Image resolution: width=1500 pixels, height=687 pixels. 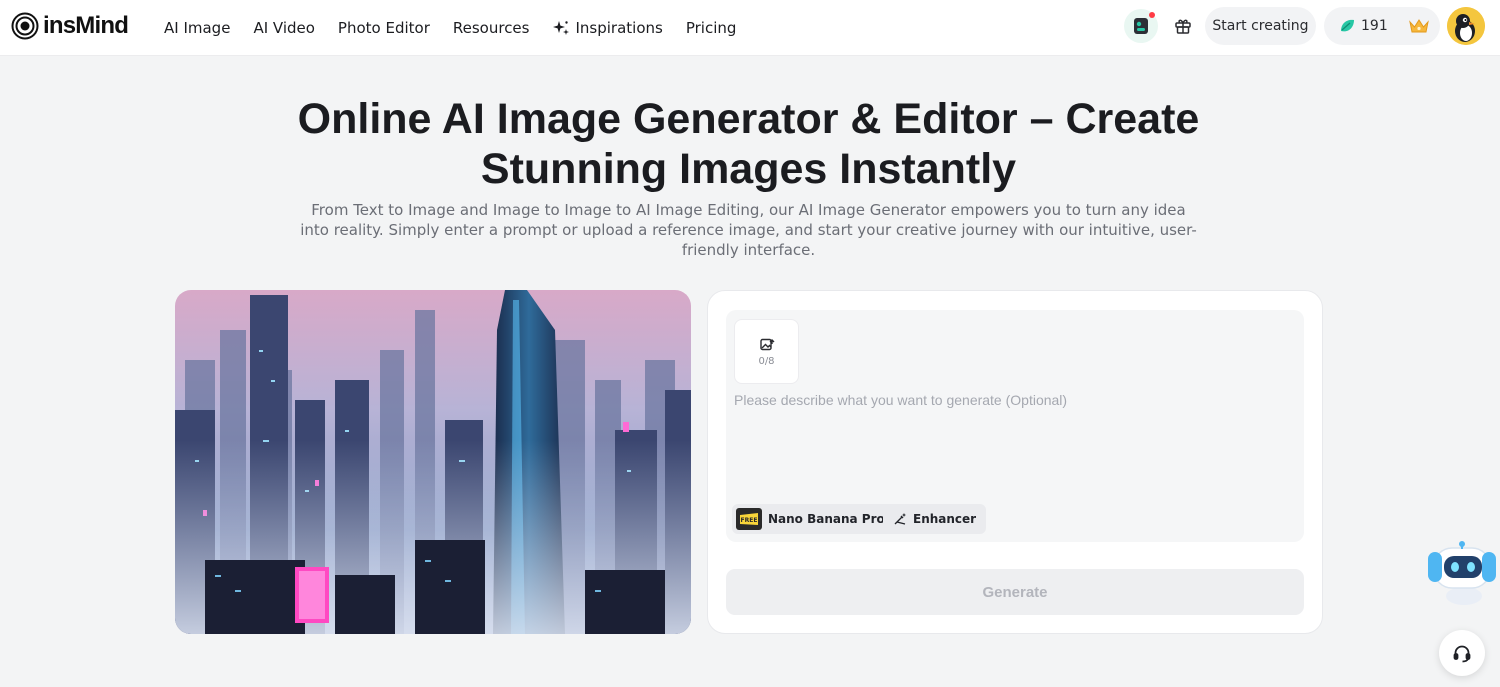 What do you see at coordinates (25, 26) in the screenshot?
I see `logo-spiral-icon` at bounding box center [25, 26].